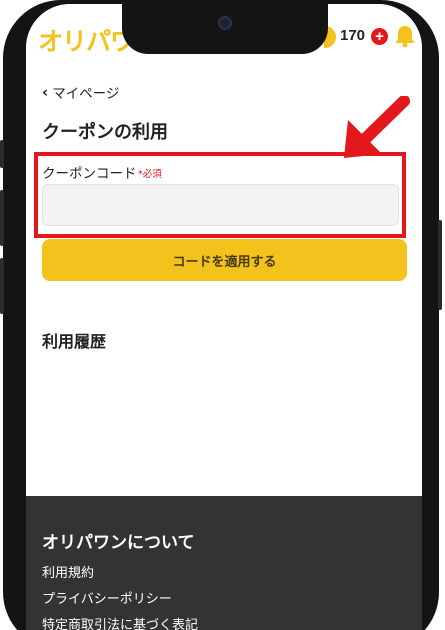 The width and height of the screenshot is (445, 630). Describe the element at coordinates (379, 36) in the screenshot. I see `add-points-button: +` at that location.